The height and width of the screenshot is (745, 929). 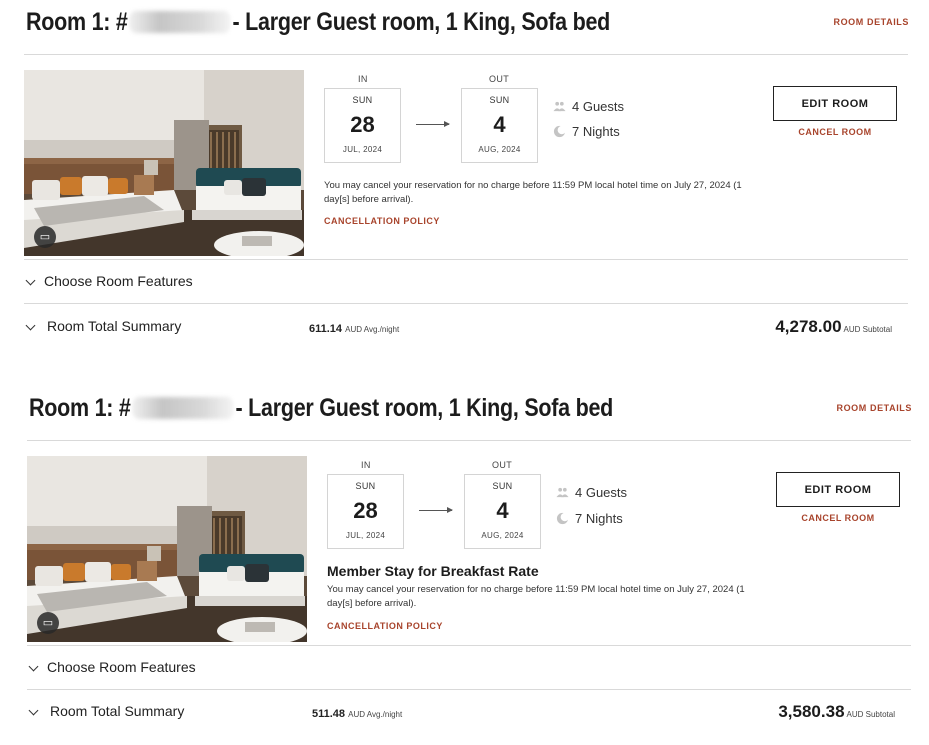 What do you see at coordinates (433, 571) in the screenshot?
I see `rate-name: Member Stay for Breakfast Rate` at bounding box center [433, 571].